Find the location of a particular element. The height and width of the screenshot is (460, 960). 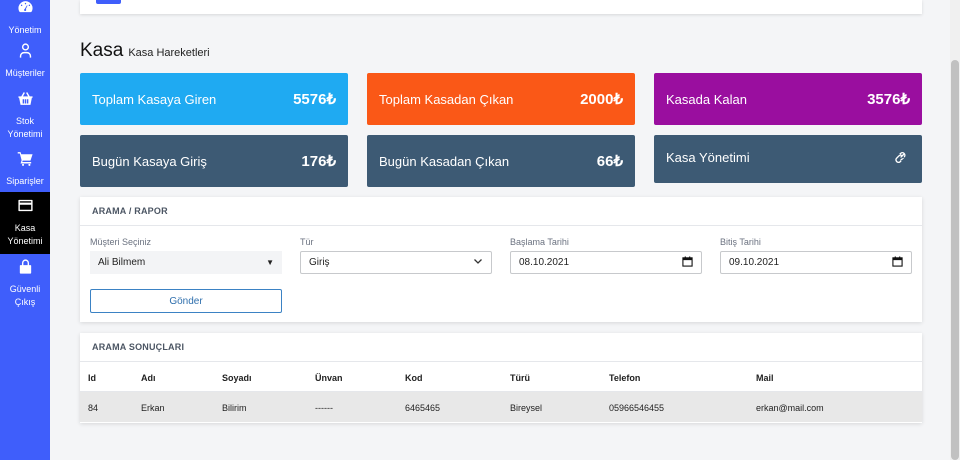

wallet-icon is located at coordinates (25, 209).